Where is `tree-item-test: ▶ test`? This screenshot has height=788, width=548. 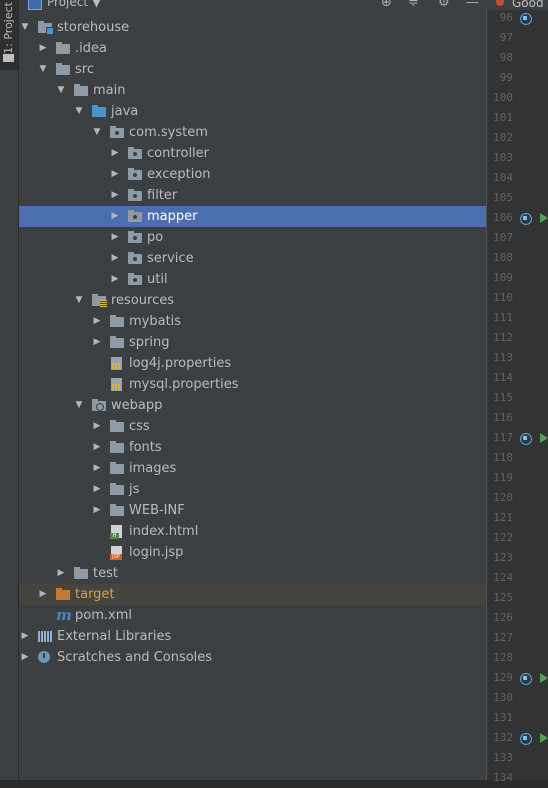 tree-item-test: ▶ test is located at coordinates (252, 573).